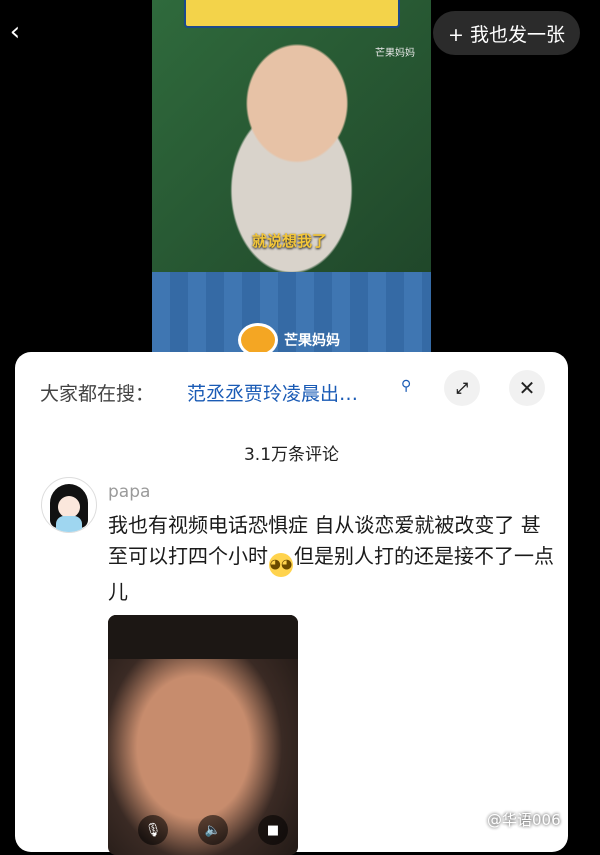 The height and width of the screenshot is (855, 600). I want to click on close-button: ✕, so click(527, 388).